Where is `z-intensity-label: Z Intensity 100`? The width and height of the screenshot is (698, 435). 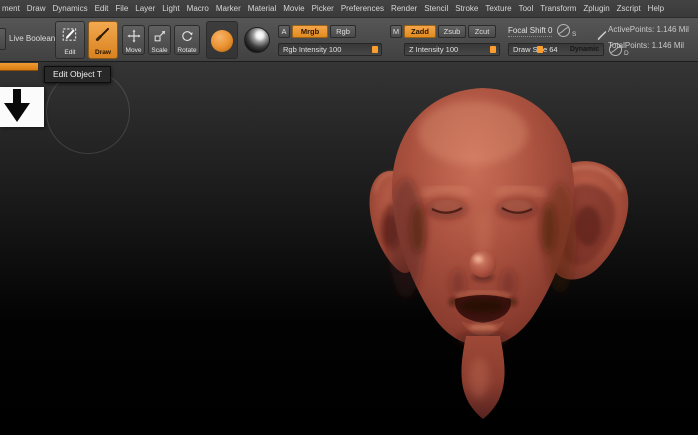
z-intensity-label: Z Intensity 100 is located at coordinates (434, 49).